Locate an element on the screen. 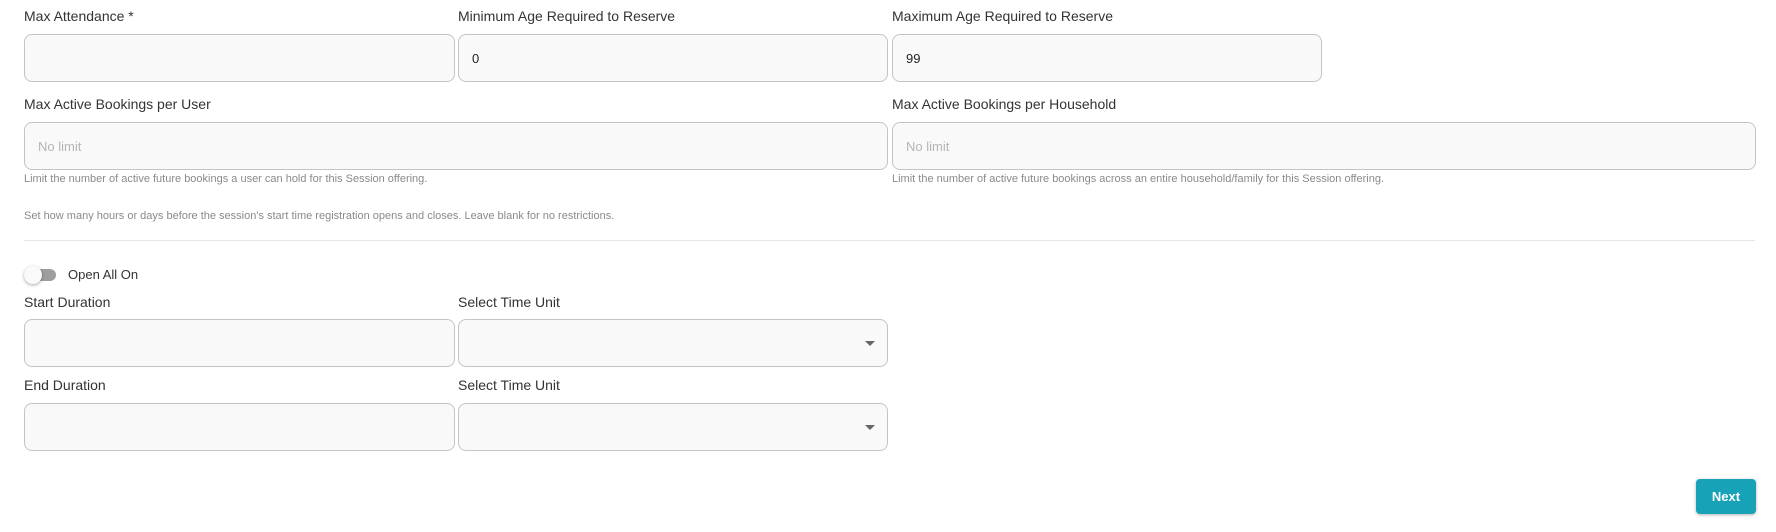 The height and width of the screenshot is (532, 1776). toggle-knob is located at coordinates (33, 275).